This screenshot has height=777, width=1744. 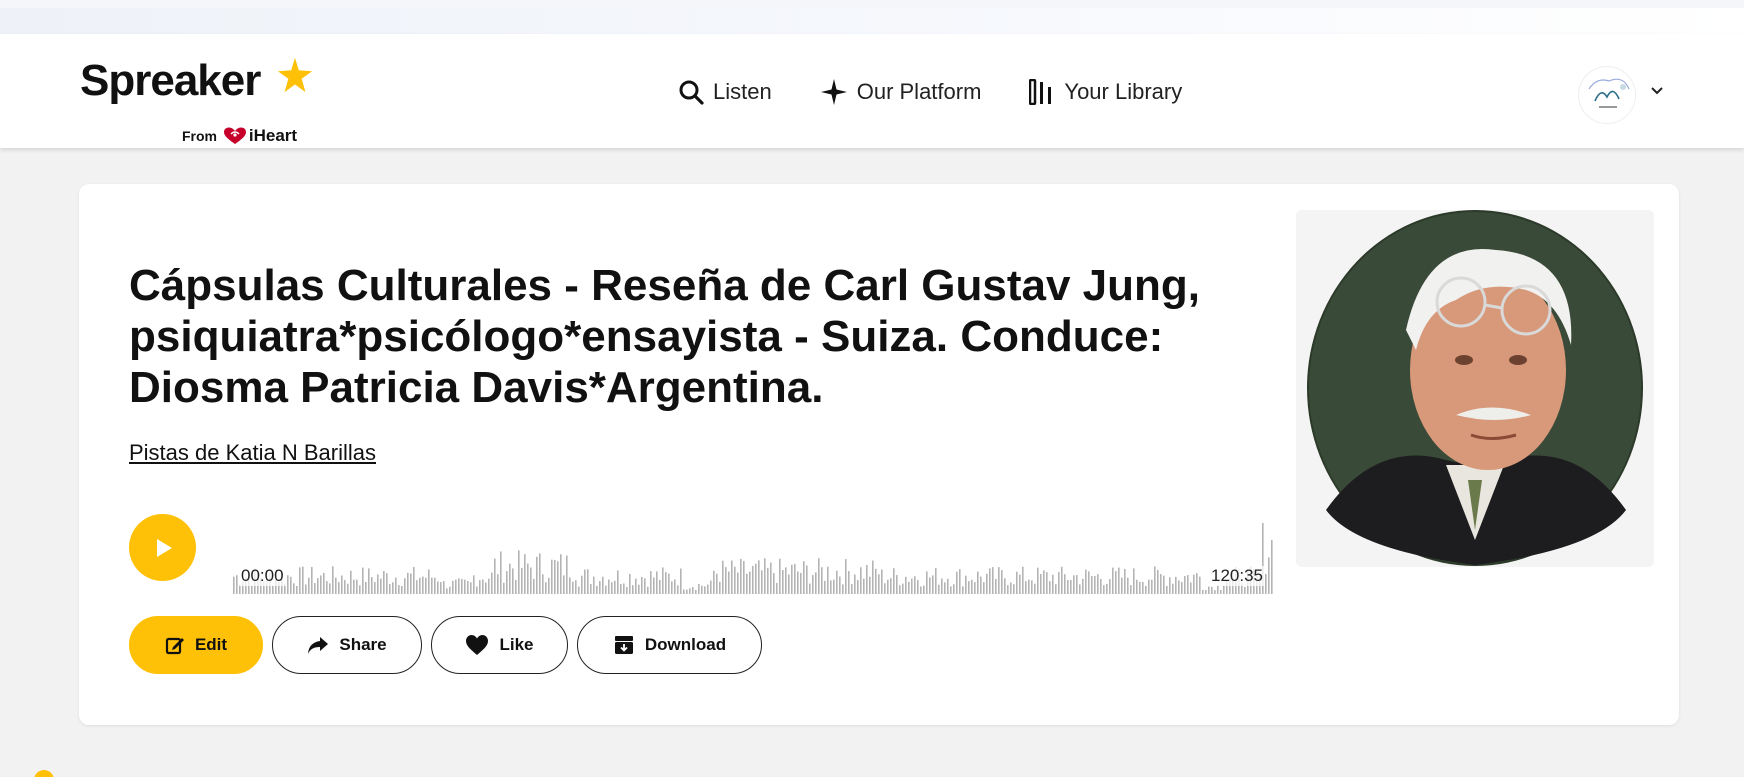 I want to click on episode-author-link: Pistas de Katia N Barillas, so click(x=252, y=453).